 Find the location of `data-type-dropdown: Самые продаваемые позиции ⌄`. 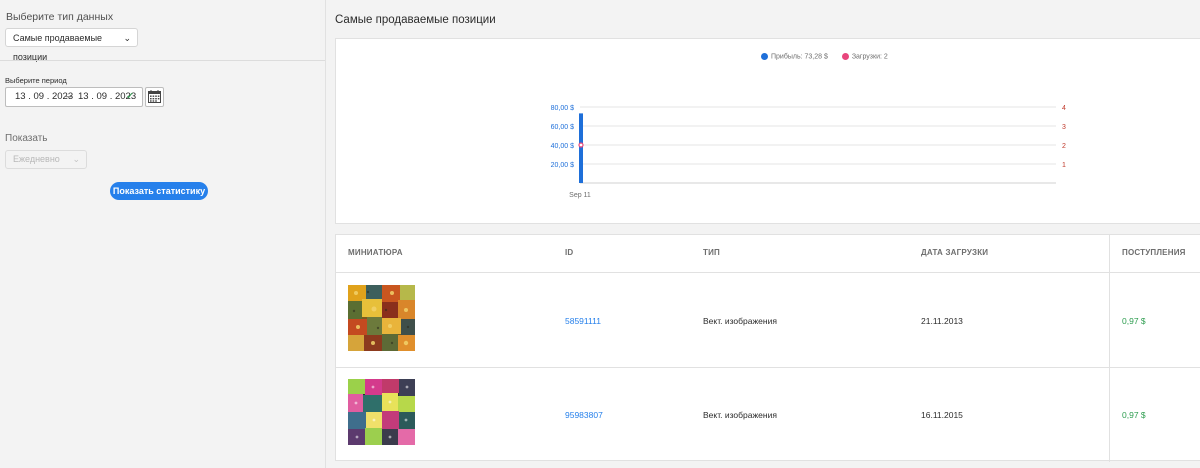

data-type-dropdown: Самые продаваемые позиции ⌄ is located at coordinates (71, 45).